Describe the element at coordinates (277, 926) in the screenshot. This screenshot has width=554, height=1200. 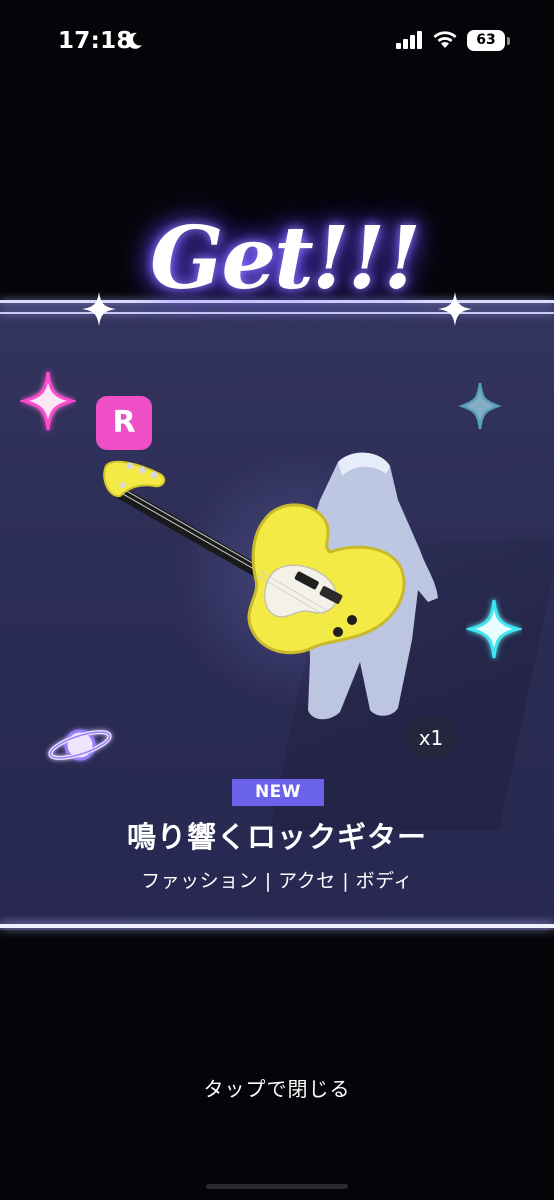
I see `divider-bottom` at that location.